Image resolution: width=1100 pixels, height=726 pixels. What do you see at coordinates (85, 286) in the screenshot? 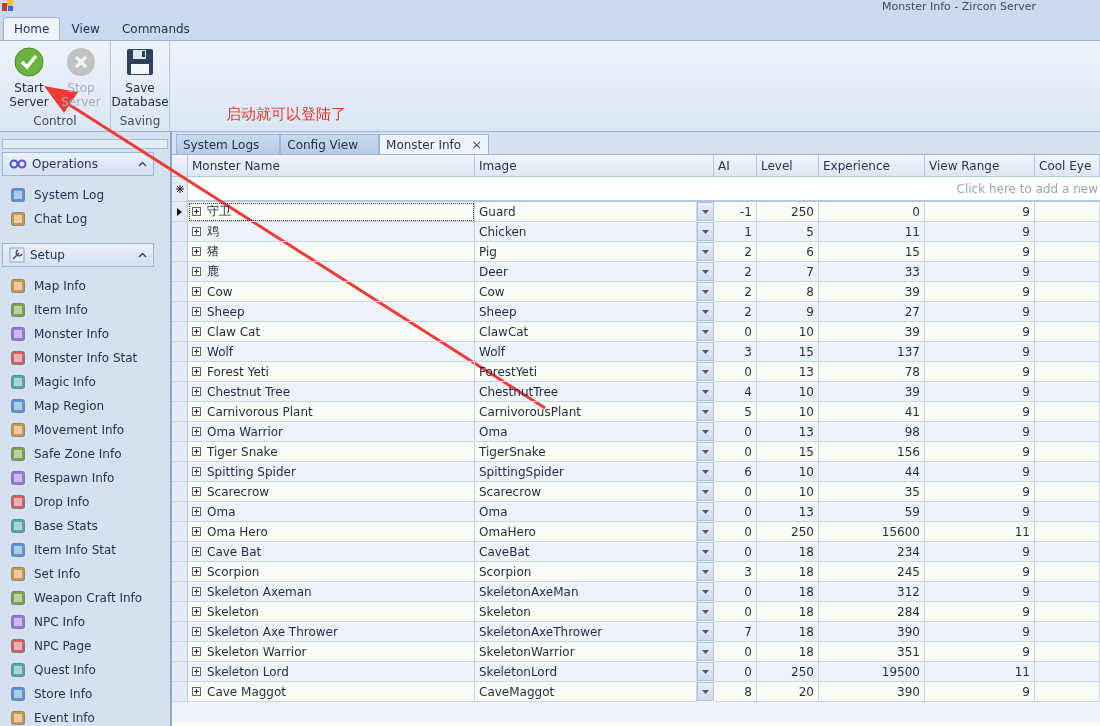
I see `sidebar-item: Map Info` at bounding box center [85, 286].